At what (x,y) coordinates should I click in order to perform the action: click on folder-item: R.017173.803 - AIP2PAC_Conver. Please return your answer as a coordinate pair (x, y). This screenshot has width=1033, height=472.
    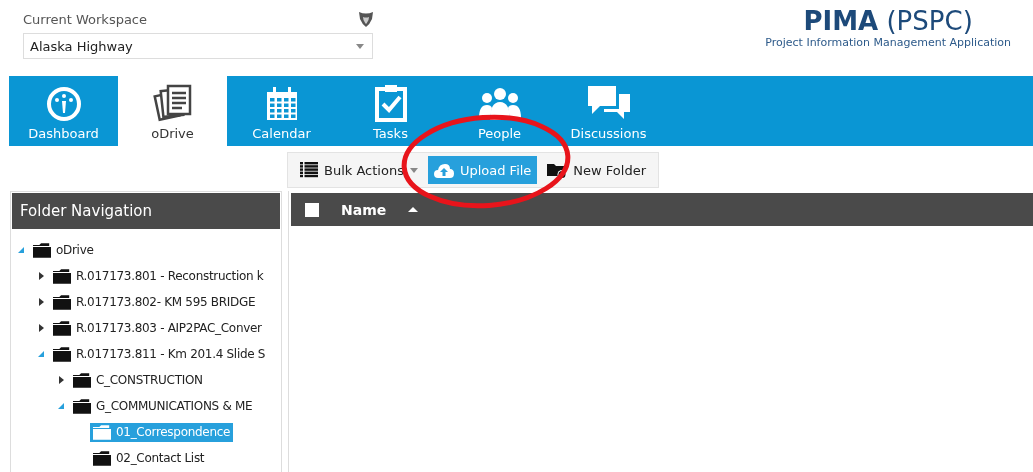
    Looking at the image, I should click on (157, 328).